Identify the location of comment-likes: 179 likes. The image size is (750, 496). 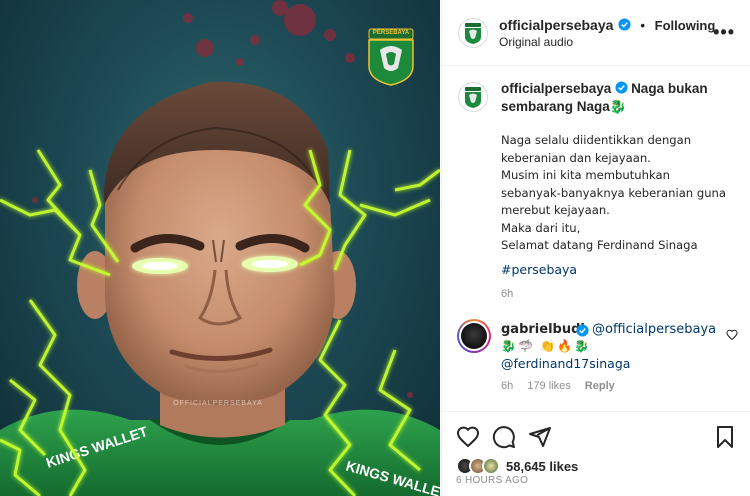
(548, 386).